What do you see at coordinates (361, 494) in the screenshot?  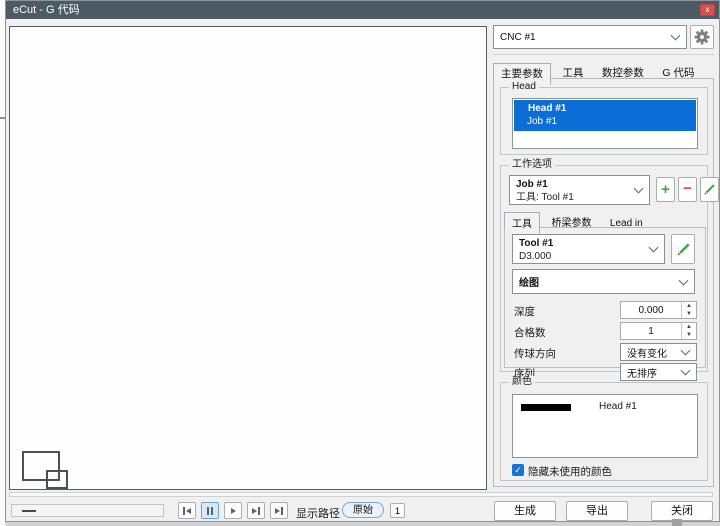 I see `progress-strip` at bounding box center [361, 494].